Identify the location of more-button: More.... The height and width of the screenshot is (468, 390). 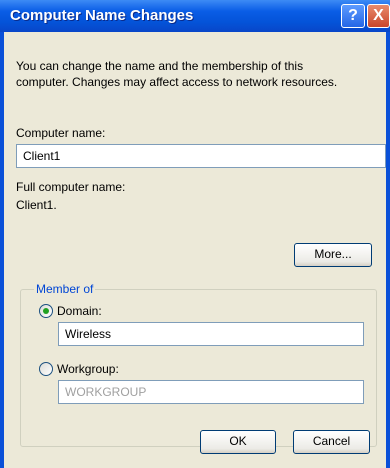
(333, 255).